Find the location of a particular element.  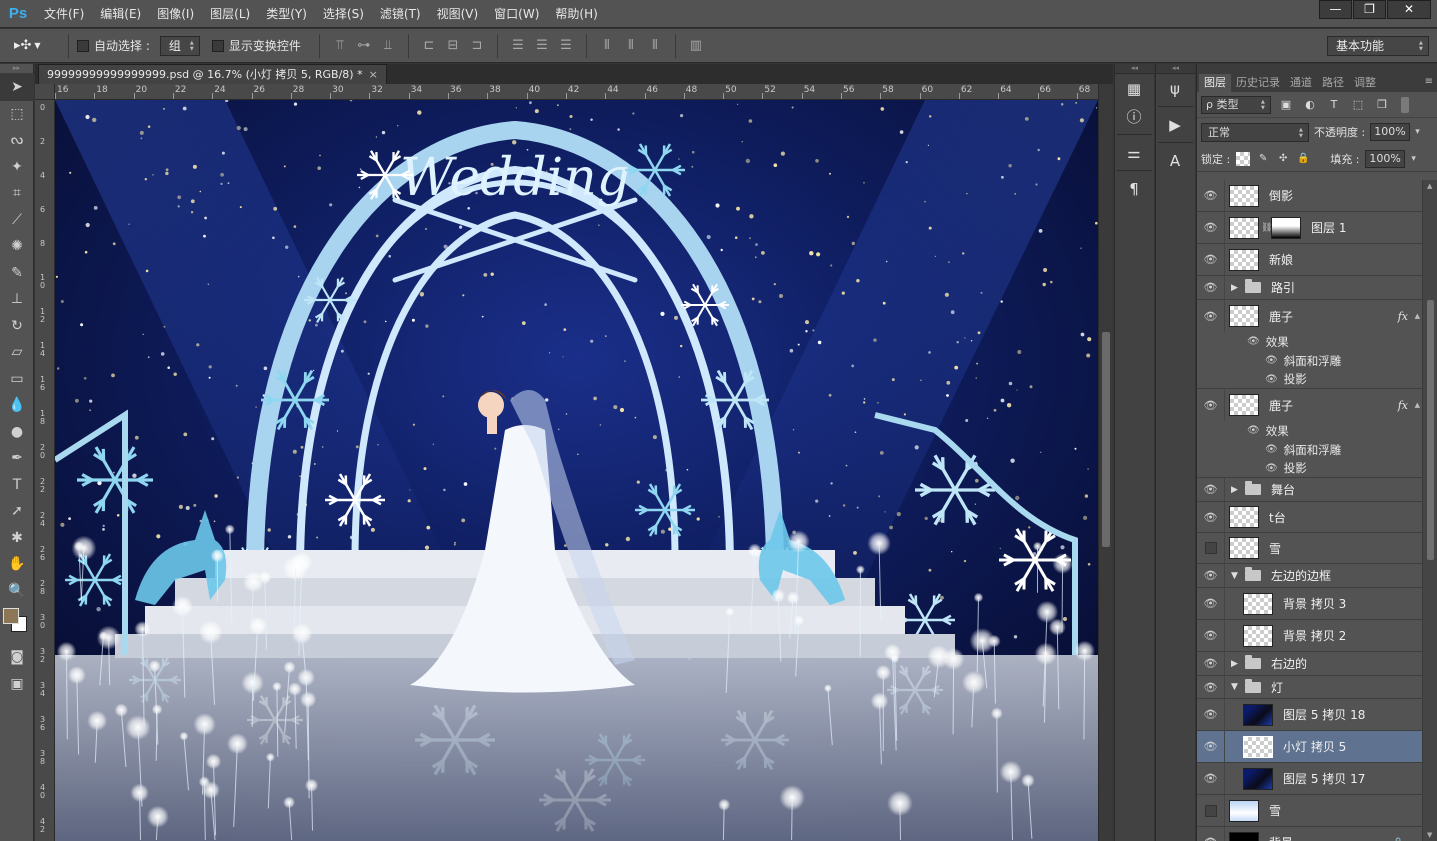

hand-tool-icon: ✋ is located at coordinates (17, 564).